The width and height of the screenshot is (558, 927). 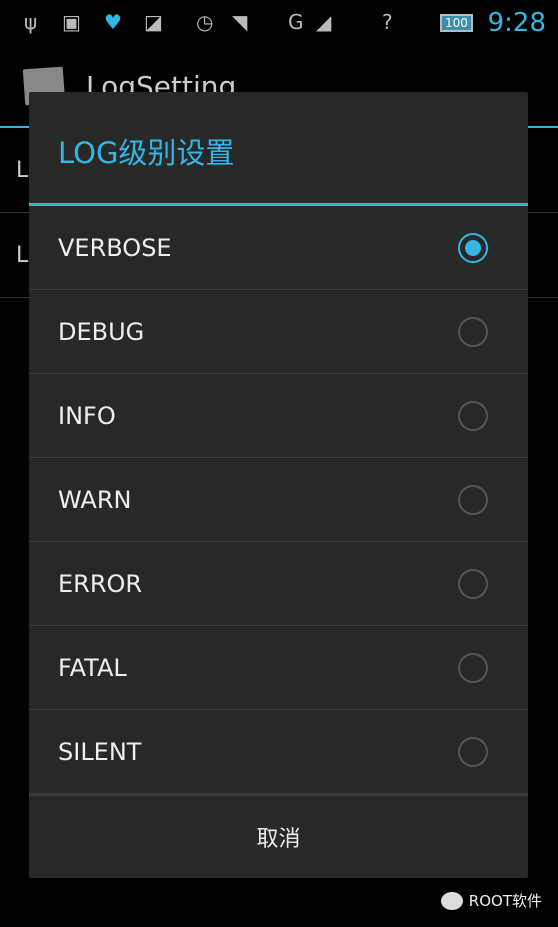 I want to click on watermark-text: ROOT软件, so click(x=505, y=901).